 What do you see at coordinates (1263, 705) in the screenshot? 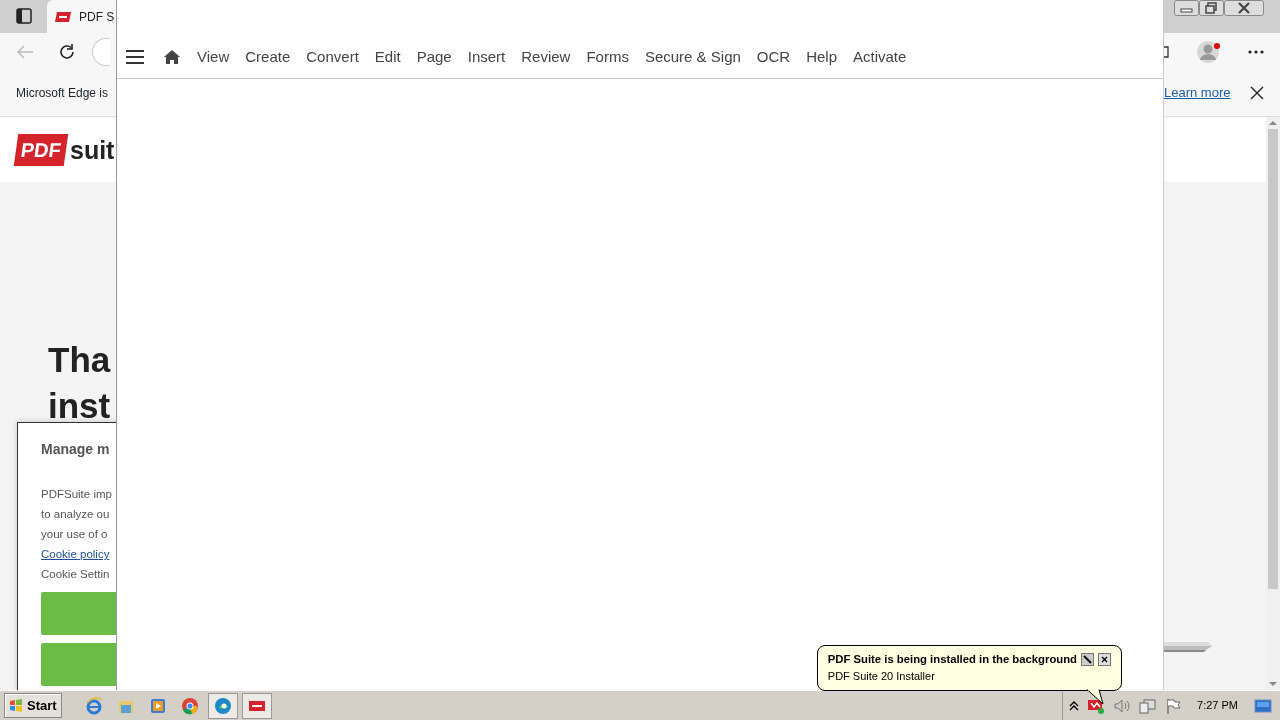
I see `show-desktop-icon` at bounding box center [1263, 705].